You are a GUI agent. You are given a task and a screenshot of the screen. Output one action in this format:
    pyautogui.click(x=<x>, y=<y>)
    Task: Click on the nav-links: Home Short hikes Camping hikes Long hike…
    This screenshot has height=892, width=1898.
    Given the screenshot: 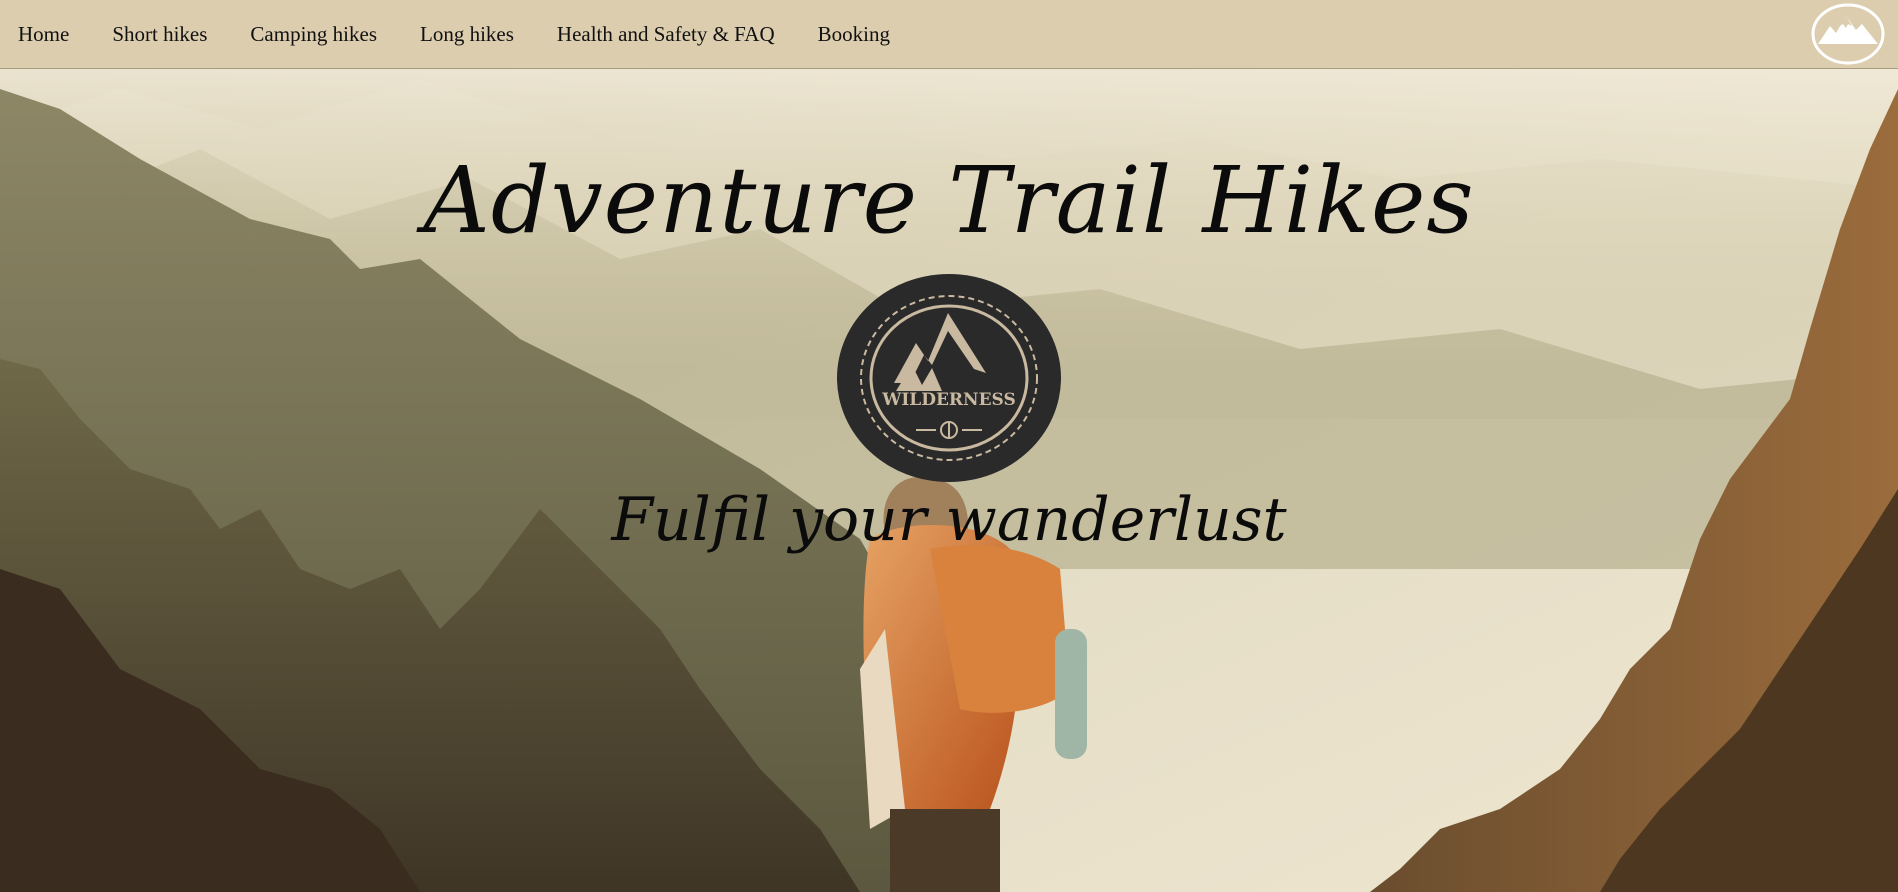 What is the action you would take?
    pyautogui.click(x=457, y=34)
    